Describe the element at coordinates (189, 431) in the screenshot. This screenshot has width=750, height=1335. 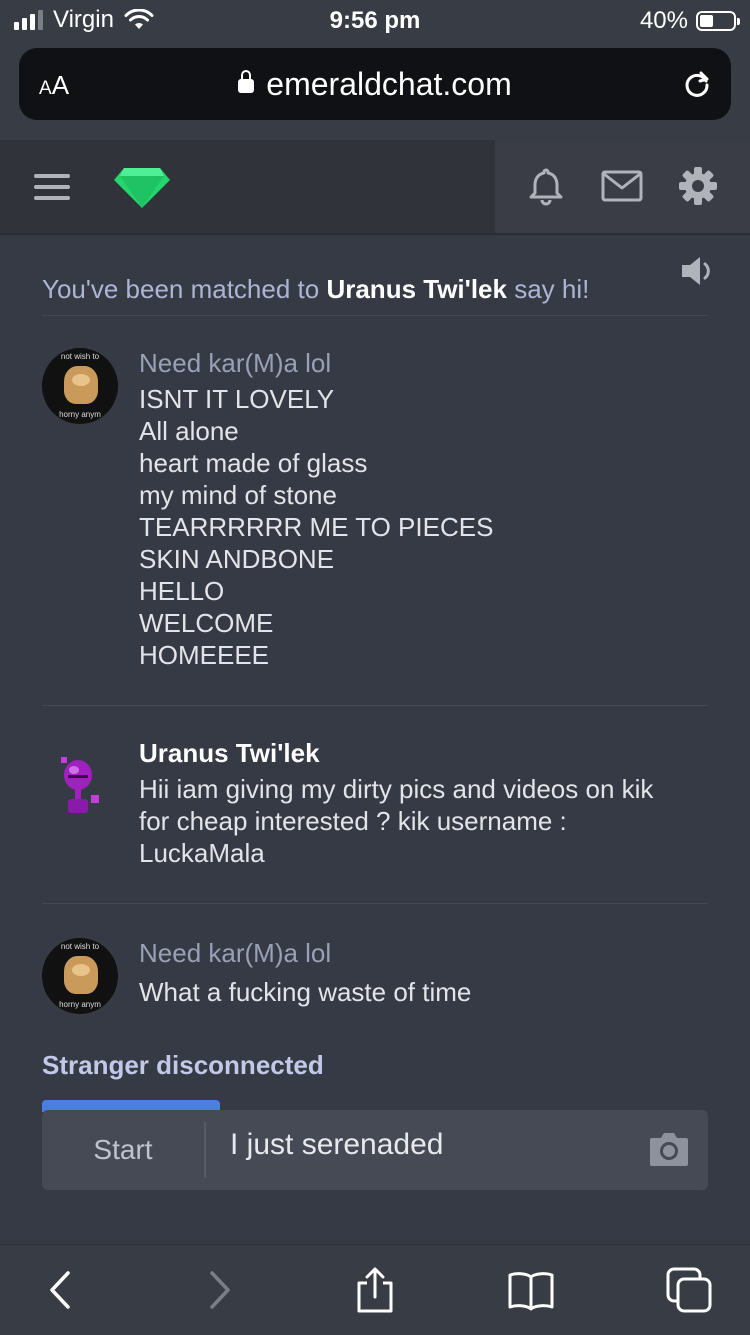
I see `message-line: All alone` at that location.